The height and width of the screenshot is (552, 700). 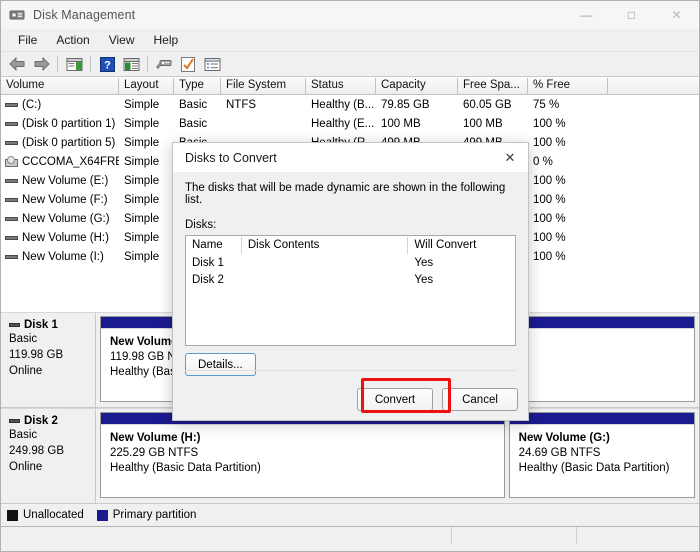 I want to click on convert-column-will-convert: Will Convert, so click(x=461, y=245).